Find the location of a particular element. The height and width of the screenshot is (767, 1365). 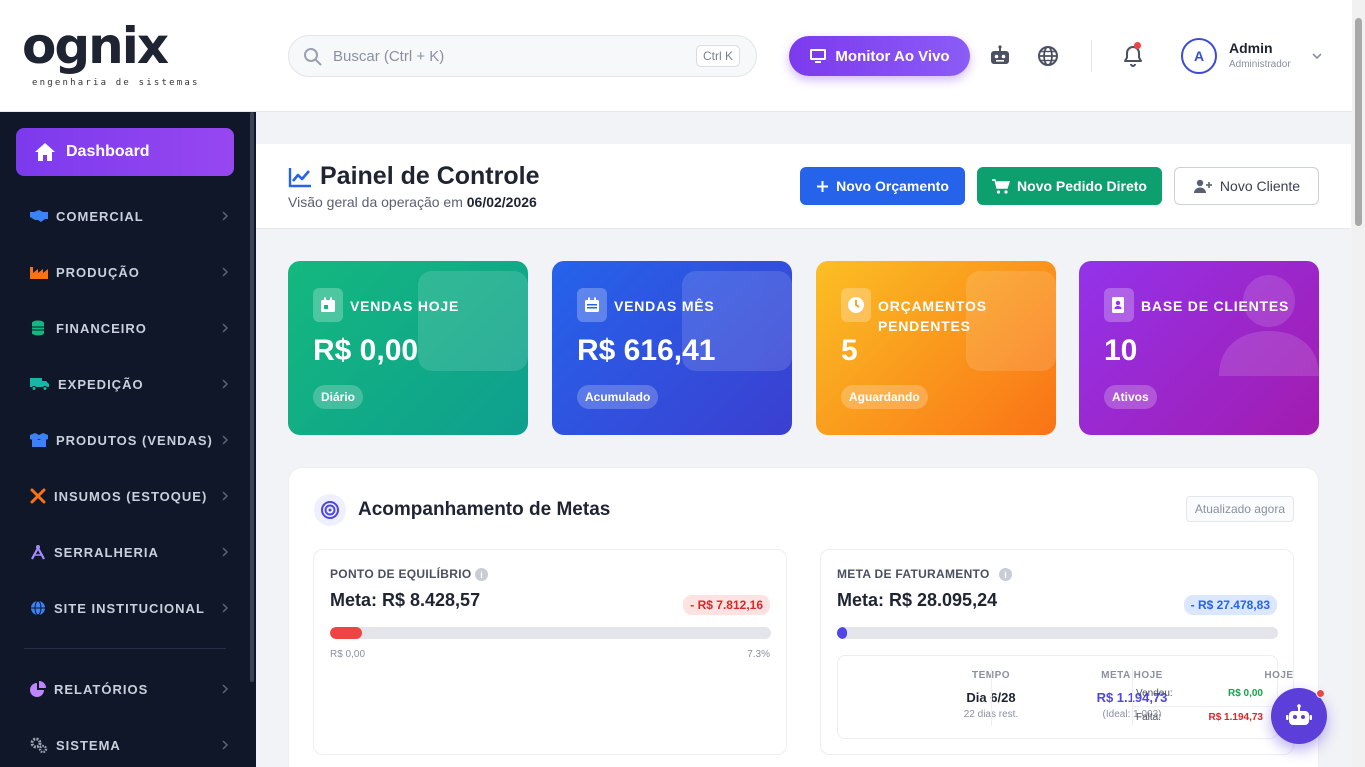

sidebar-item-label: FINANCEIRO is located at coordinates (101, 328).